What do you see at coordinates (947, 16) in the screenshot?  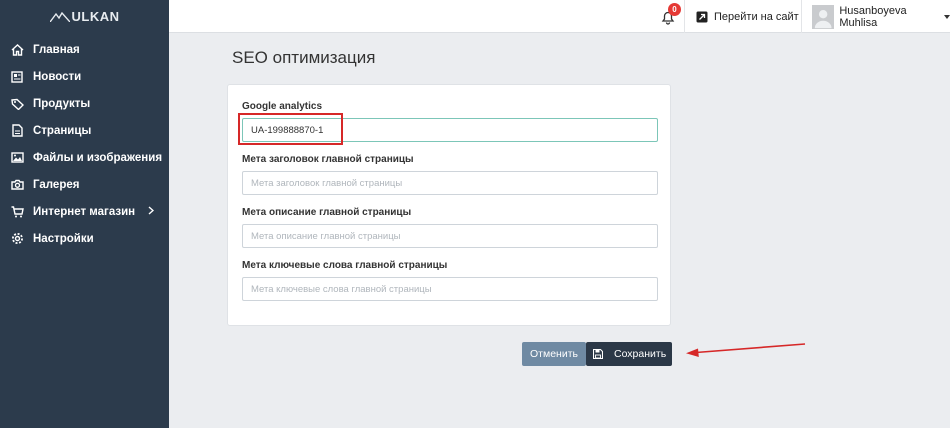 I see `caret-down-icon` at bounding box center [947, 16].